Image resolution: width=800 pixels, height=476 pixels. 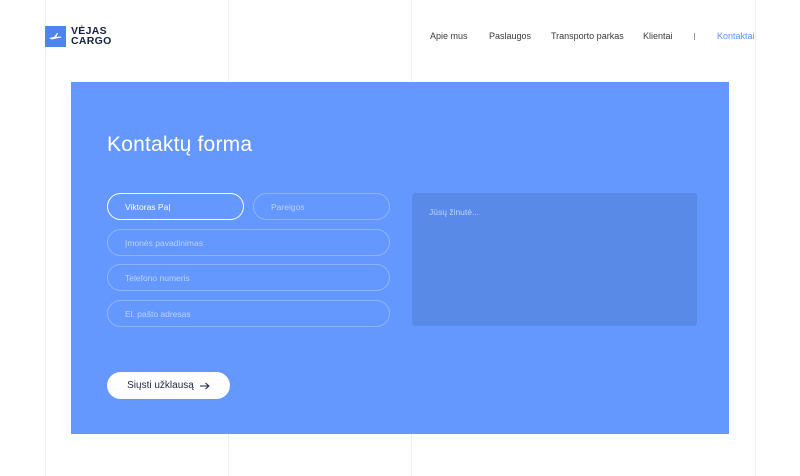 What do you see at coordinates (248, 242) in the screenshot?
I see `company-input` at bounding box center [248, 242].